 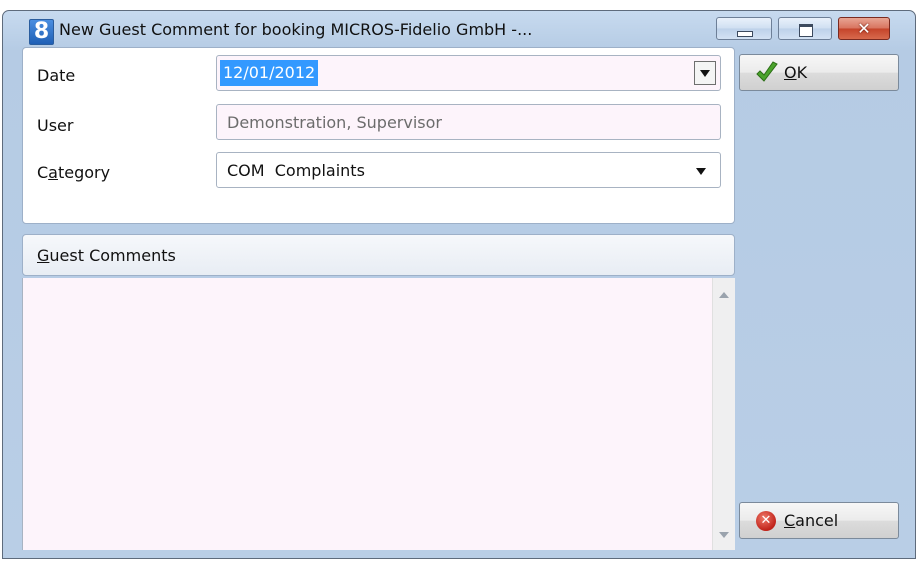 What do you see at coordinates (745, 34) in the screenshot?
I see `minimize-icon` at bounding box center [745, 34].